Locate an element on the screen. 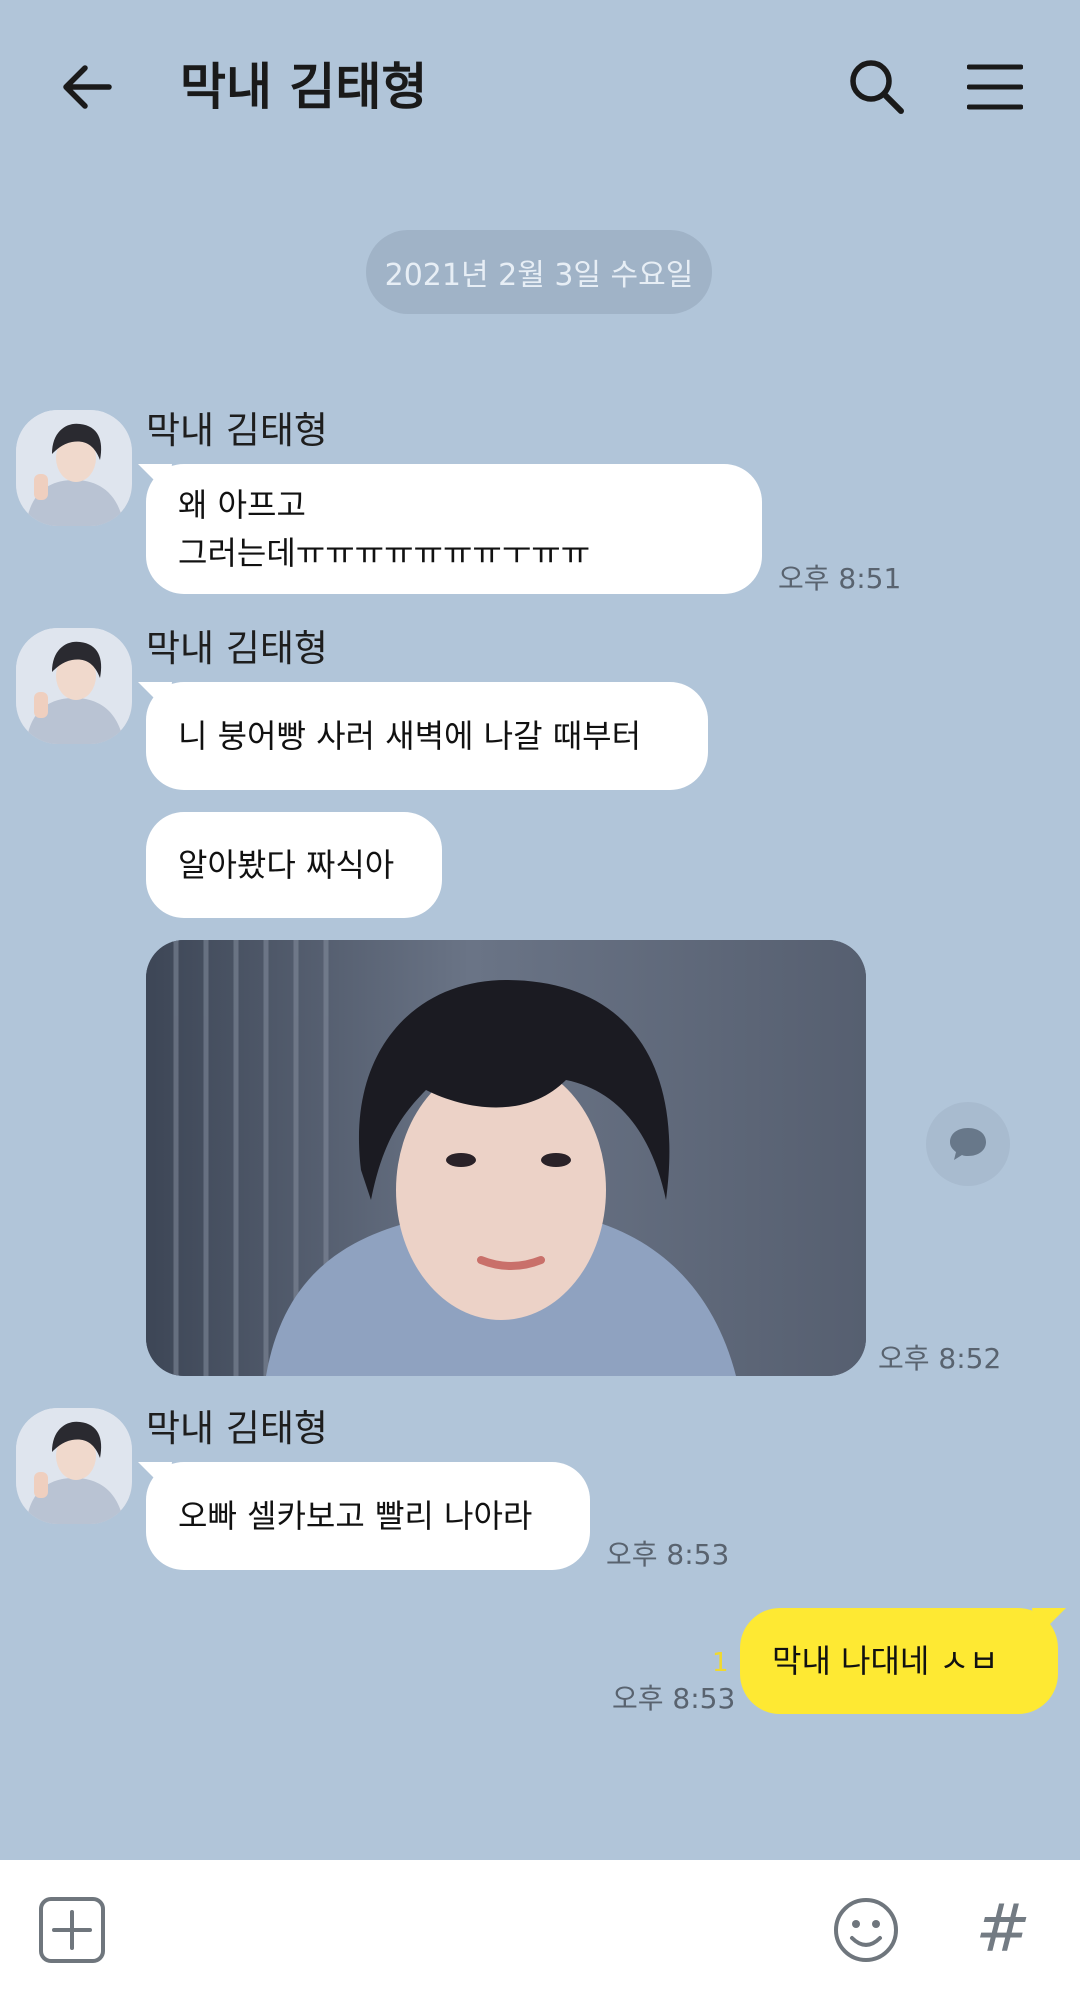 The image size is (1080, 2004). comment-button is located at coordinates (968, 1144).